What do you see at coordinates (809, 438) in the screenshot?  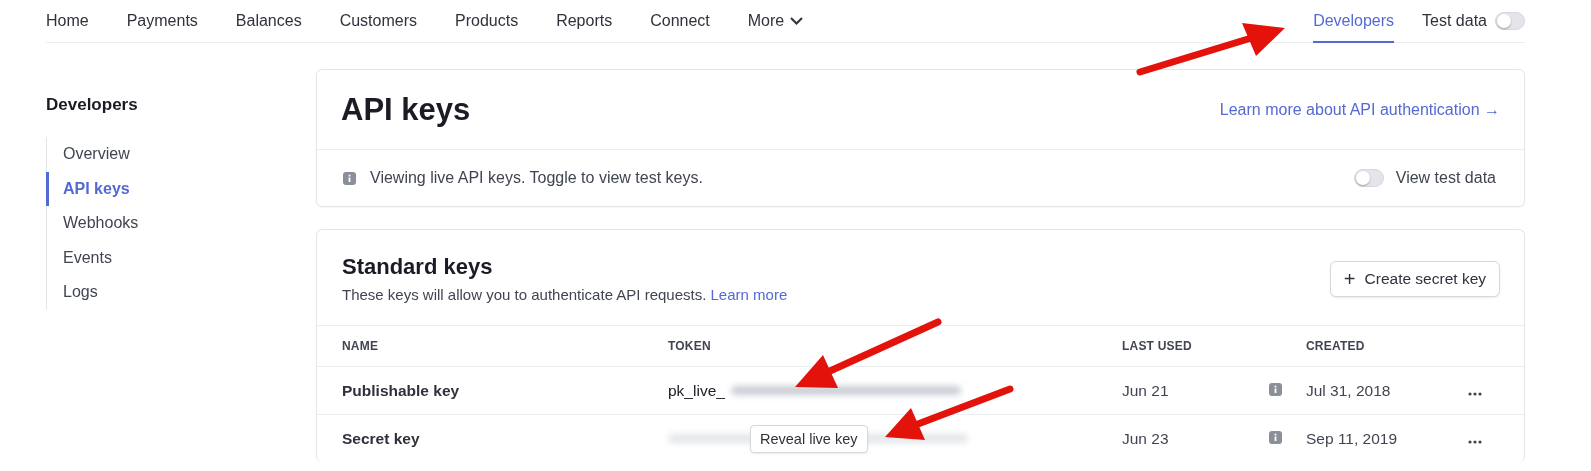 I see `reveal-key-button: Reveal live key` at bounding box center [809, 438].